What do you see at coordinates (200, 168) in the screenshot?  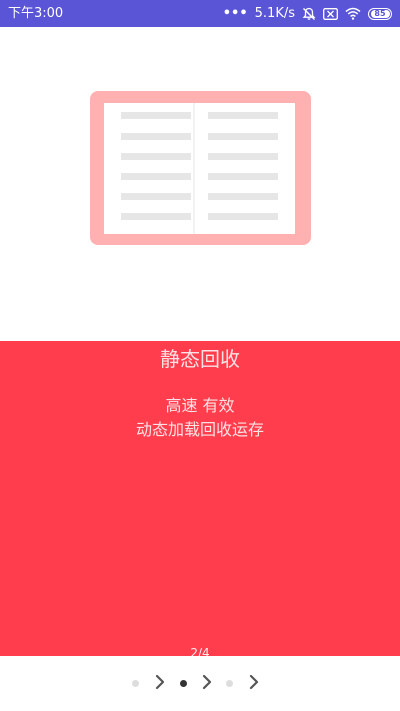 I see `open-book-icon` at bounding box center [200, 168].